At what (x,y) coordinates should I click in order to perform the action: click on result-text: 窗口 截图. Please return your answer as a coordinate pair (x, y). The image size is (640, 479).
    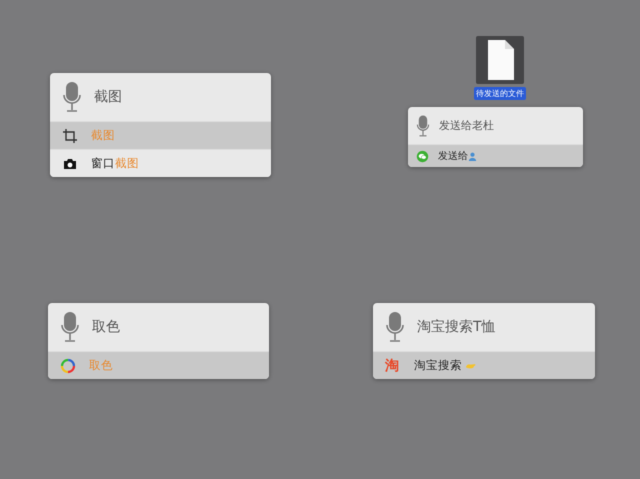
    Looking at the image, I should click on (115, 163).